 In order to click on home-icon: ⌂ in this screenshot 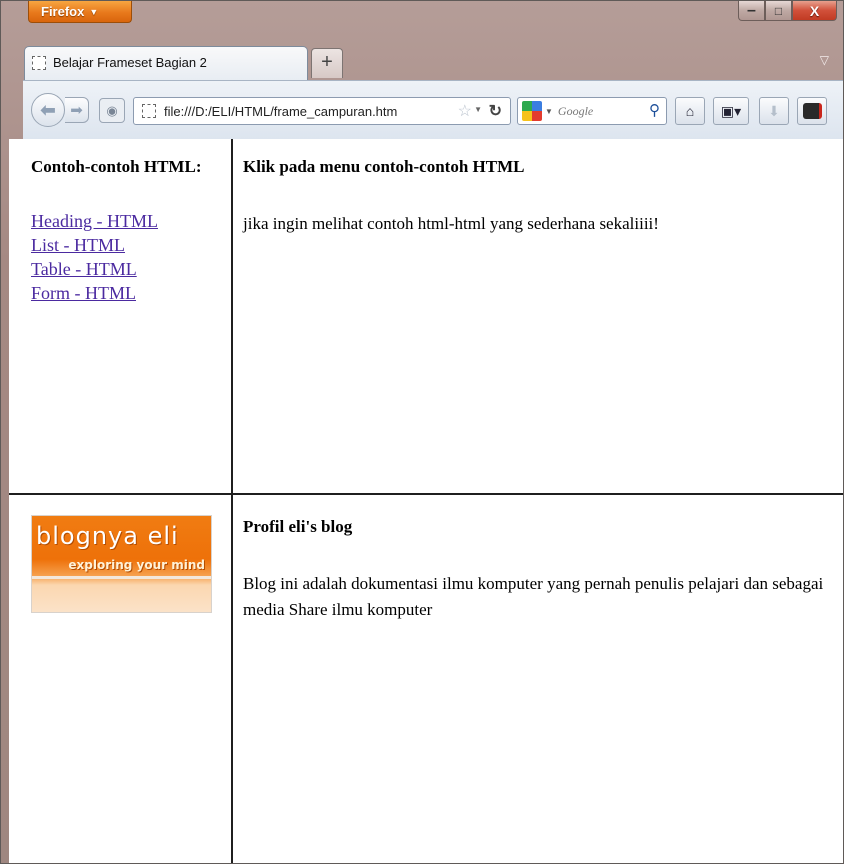, I will do `click(690, 111)`.